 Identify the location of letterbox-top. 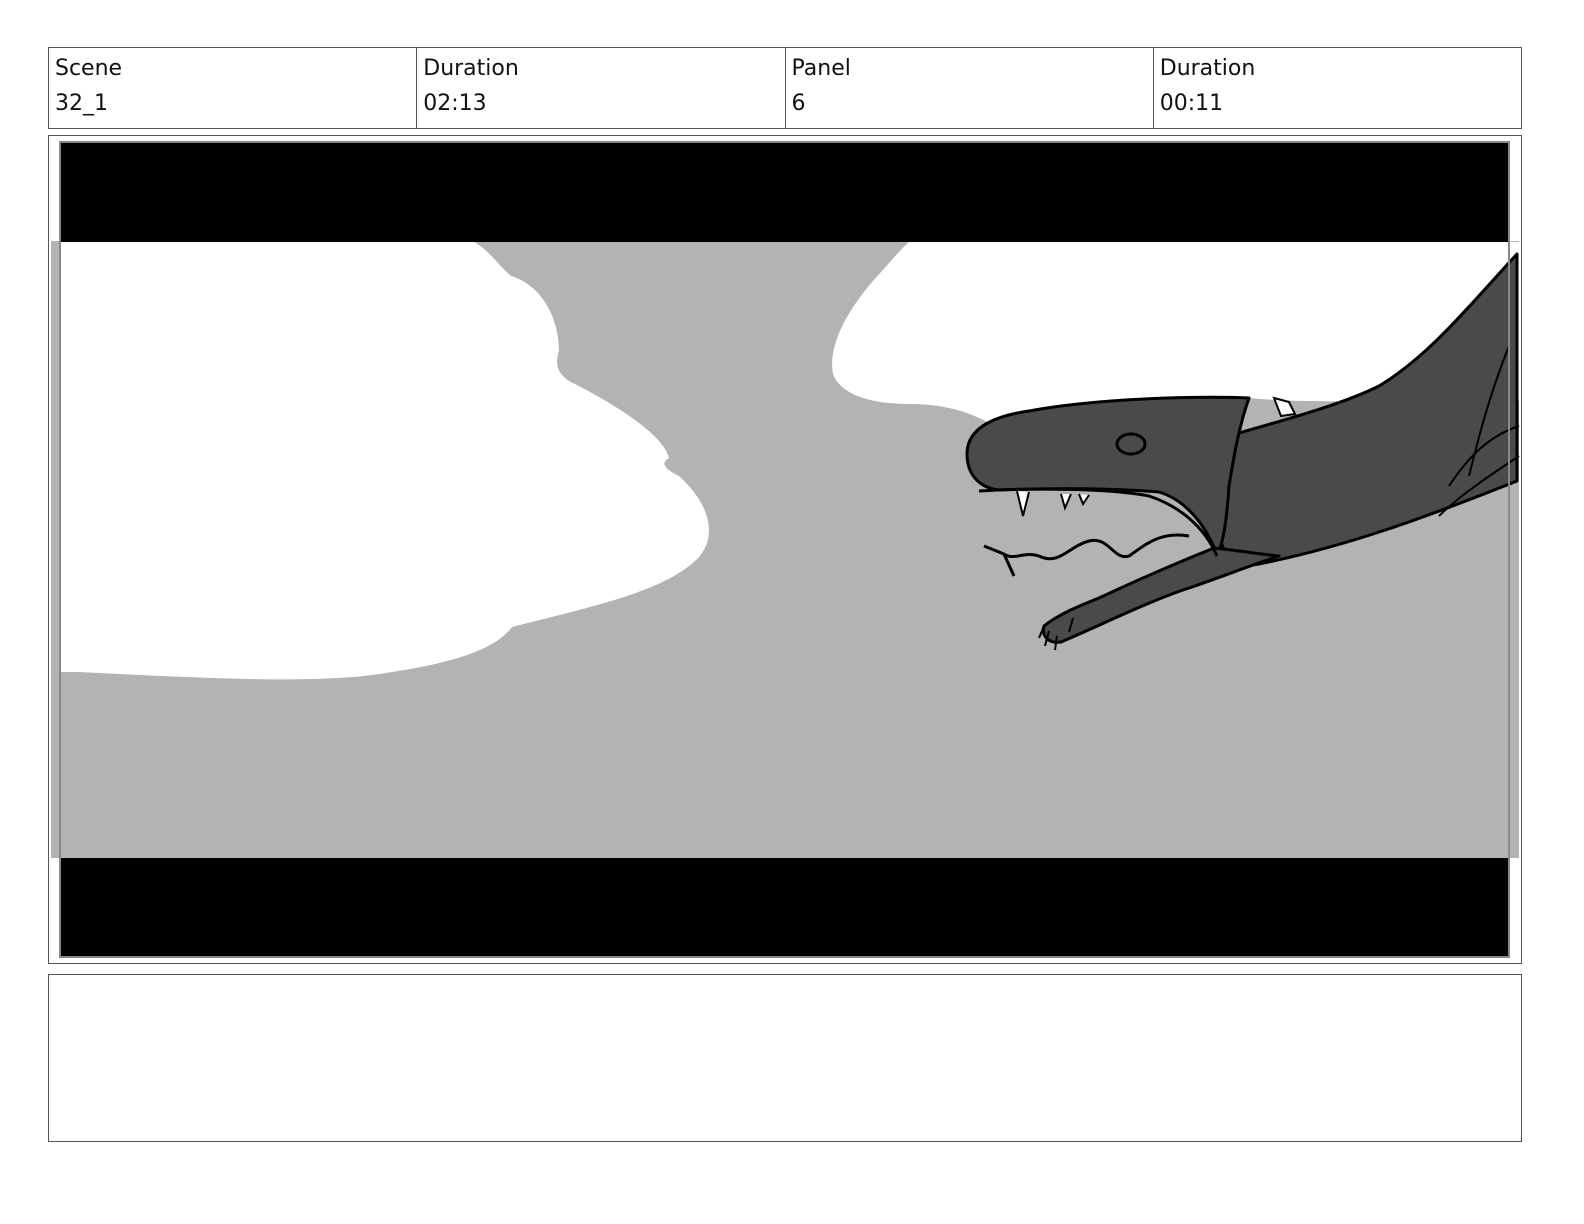
(784, 192).